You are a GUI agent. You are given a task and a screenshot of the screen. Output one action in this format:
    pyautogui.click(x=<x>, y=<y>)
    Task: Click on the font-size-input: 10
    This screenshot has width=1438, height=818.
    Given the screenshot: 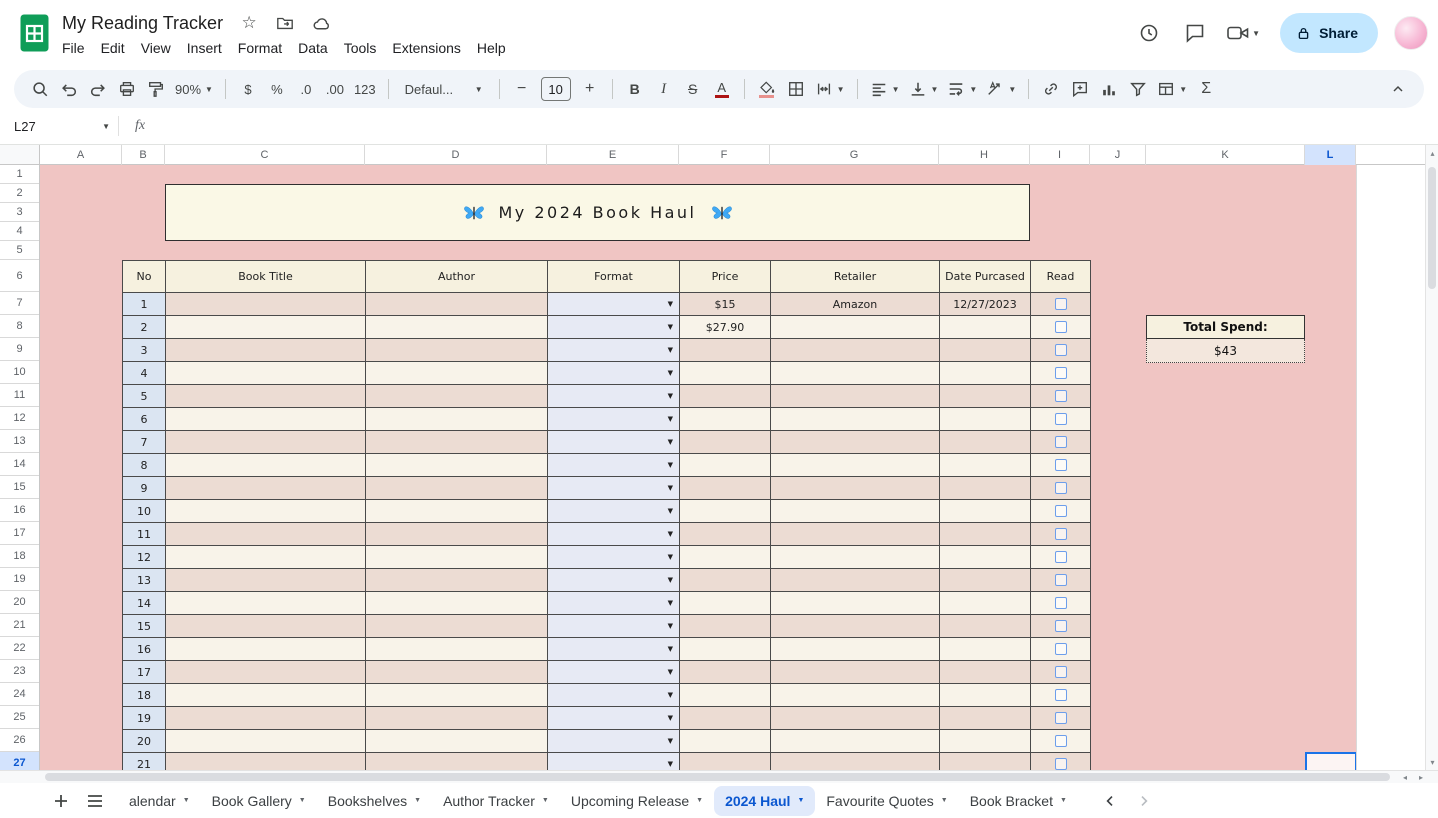 What is the action you would take?
    pyautogui.click(x=555, y=89)
    